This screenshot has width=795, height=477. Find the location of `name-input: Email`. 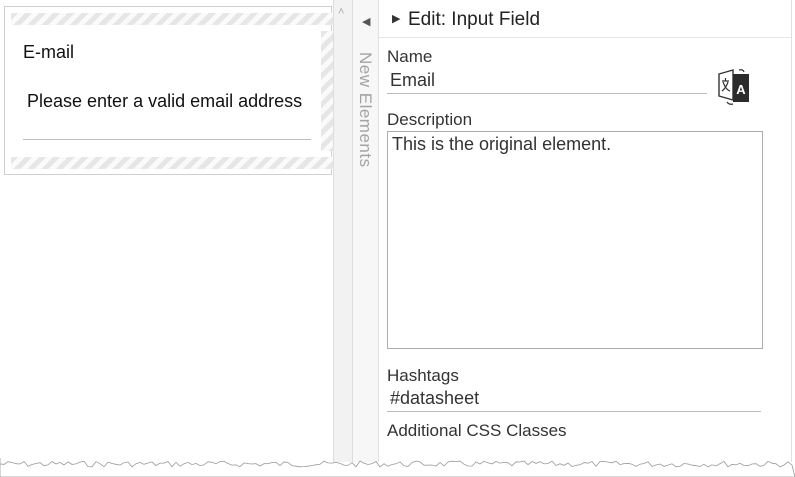

name-input: Email is located at coordinates (547, 81).